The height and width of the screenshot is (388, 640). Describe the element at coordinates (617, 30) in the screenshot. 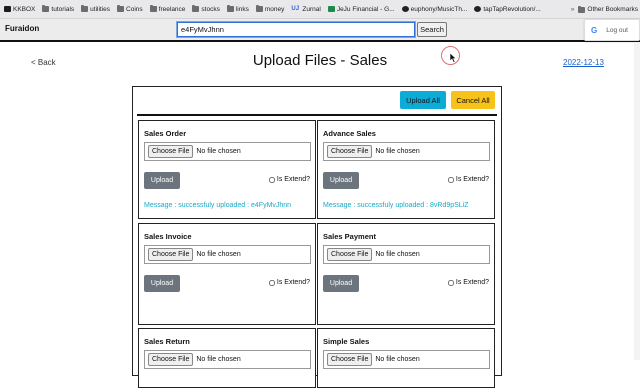

I see `logout-link: Log out` at that location.